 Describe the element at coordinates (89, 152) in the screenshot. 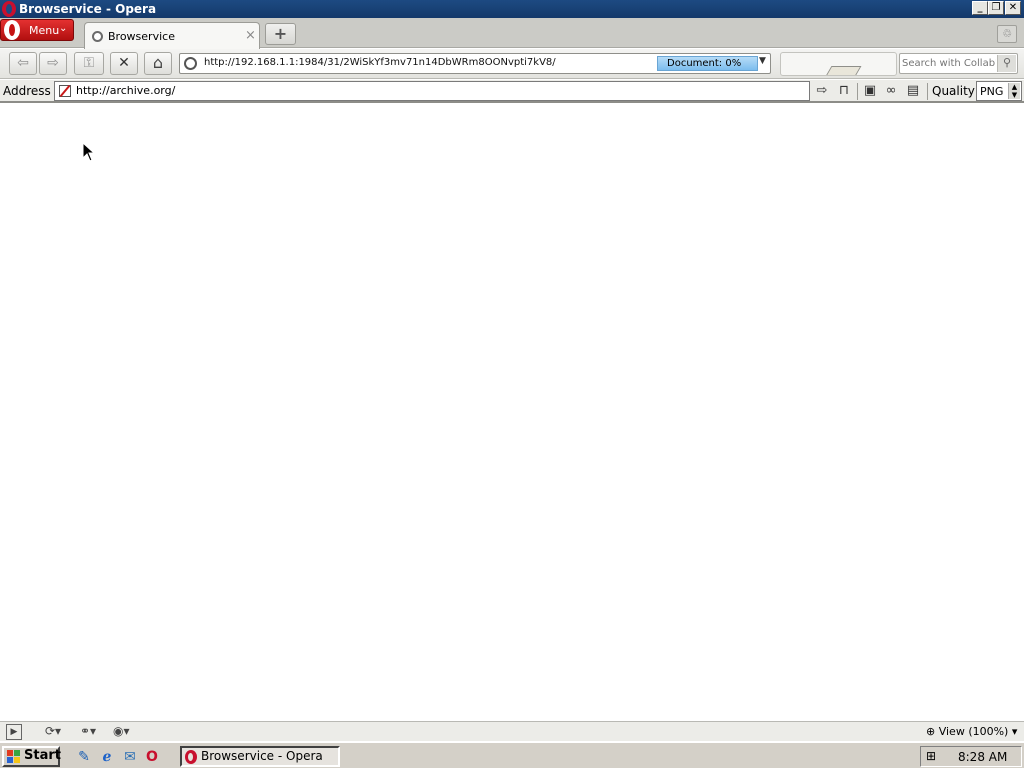

I see `mouse-pointer-icon` at that location.